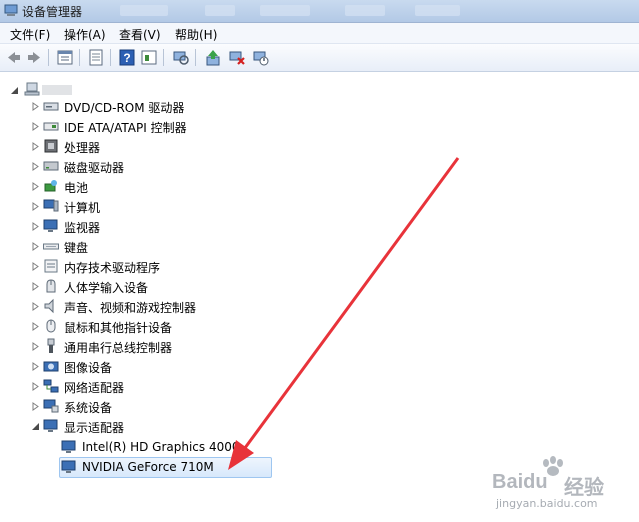  What do you see at coordinates (130, 166) in the screenshot?
I see `tree-category-4: 磁盘驱动器` at bounding box center [130, 166].